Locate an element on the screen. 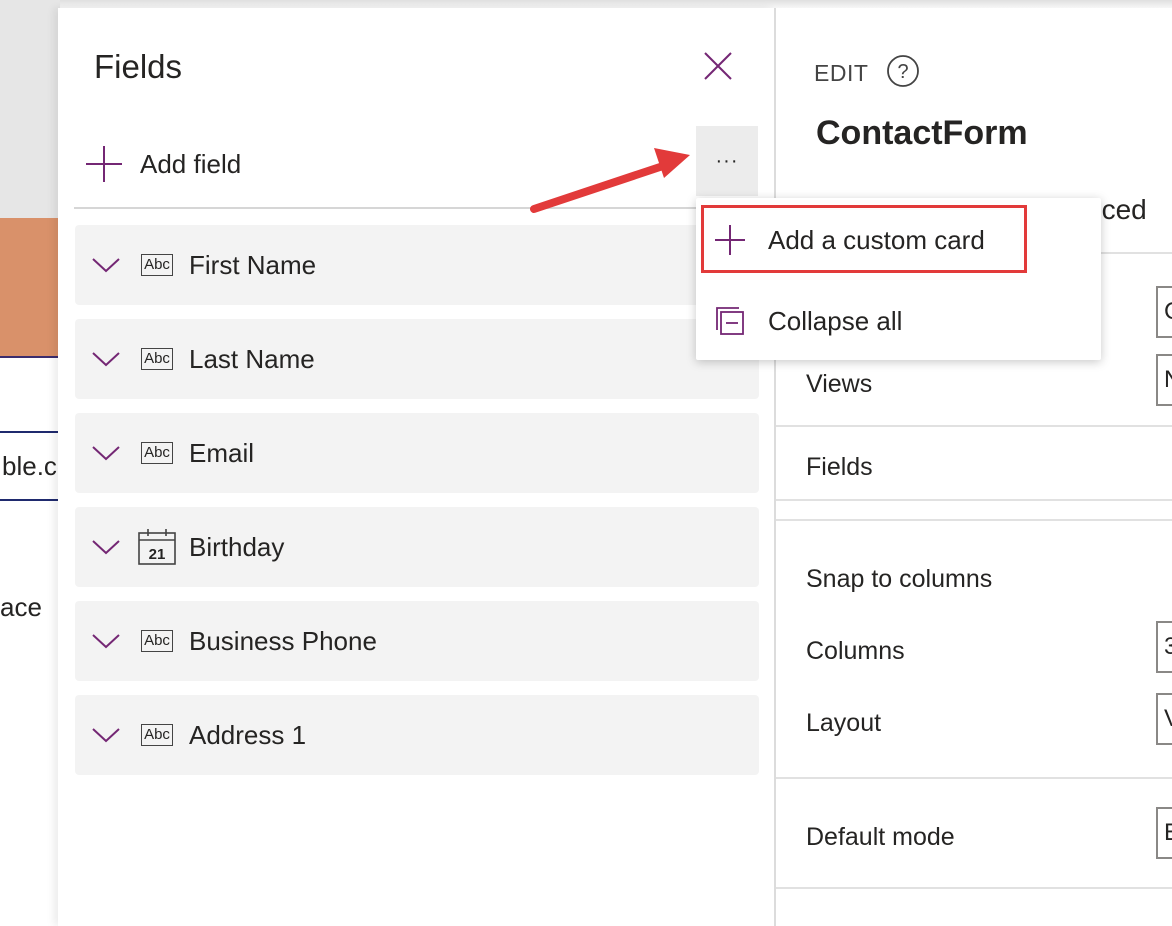 The height and width of the screenshot is (926, 1172). collapse-all-icon is located at coordinates (730, 321).